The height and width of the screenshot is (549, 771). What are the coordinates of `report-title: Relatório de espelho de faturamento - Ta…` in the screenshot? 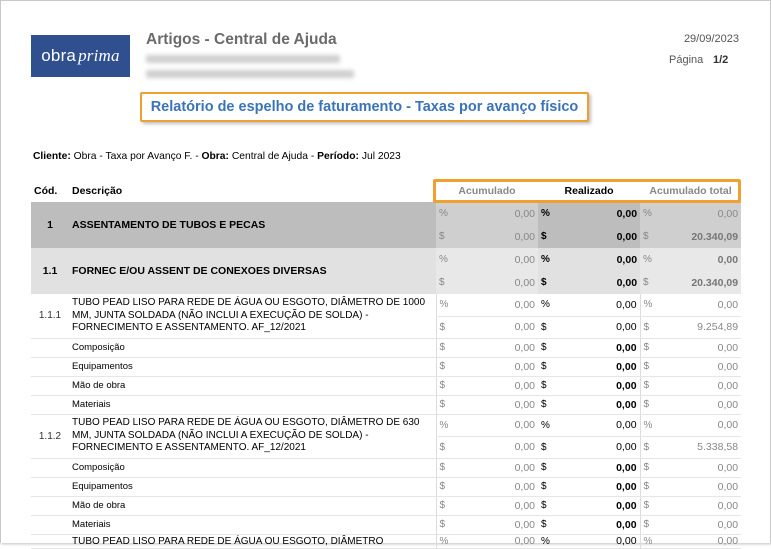 It's located at (364, 107).